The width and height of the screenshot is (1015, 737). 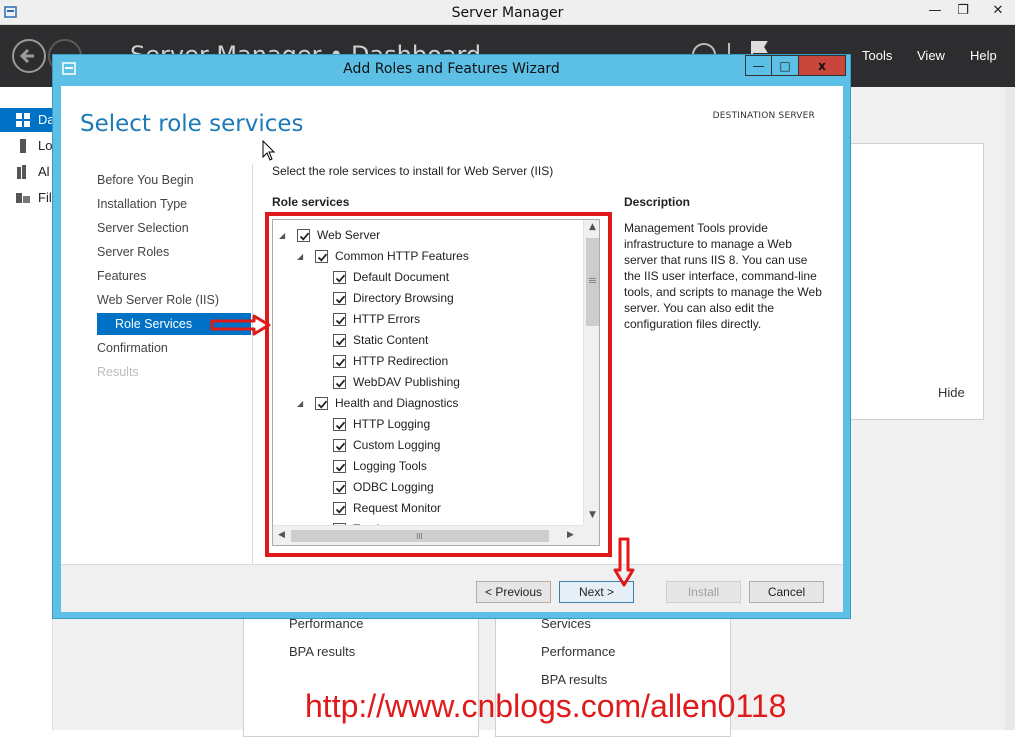 What do you see at coordinates (951, 392) in the screenshot?
I see `hide-link: Hide` at bounding box center [951, 392].